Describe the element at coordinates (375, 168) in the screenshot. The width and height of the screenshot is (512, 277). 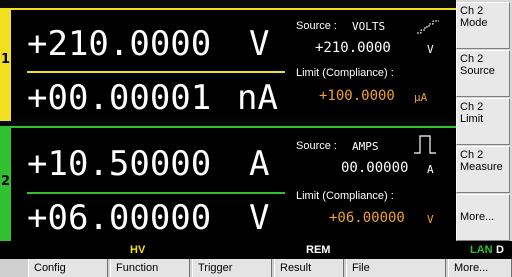
I see `ch2-source-value: 00.00000` at that location.